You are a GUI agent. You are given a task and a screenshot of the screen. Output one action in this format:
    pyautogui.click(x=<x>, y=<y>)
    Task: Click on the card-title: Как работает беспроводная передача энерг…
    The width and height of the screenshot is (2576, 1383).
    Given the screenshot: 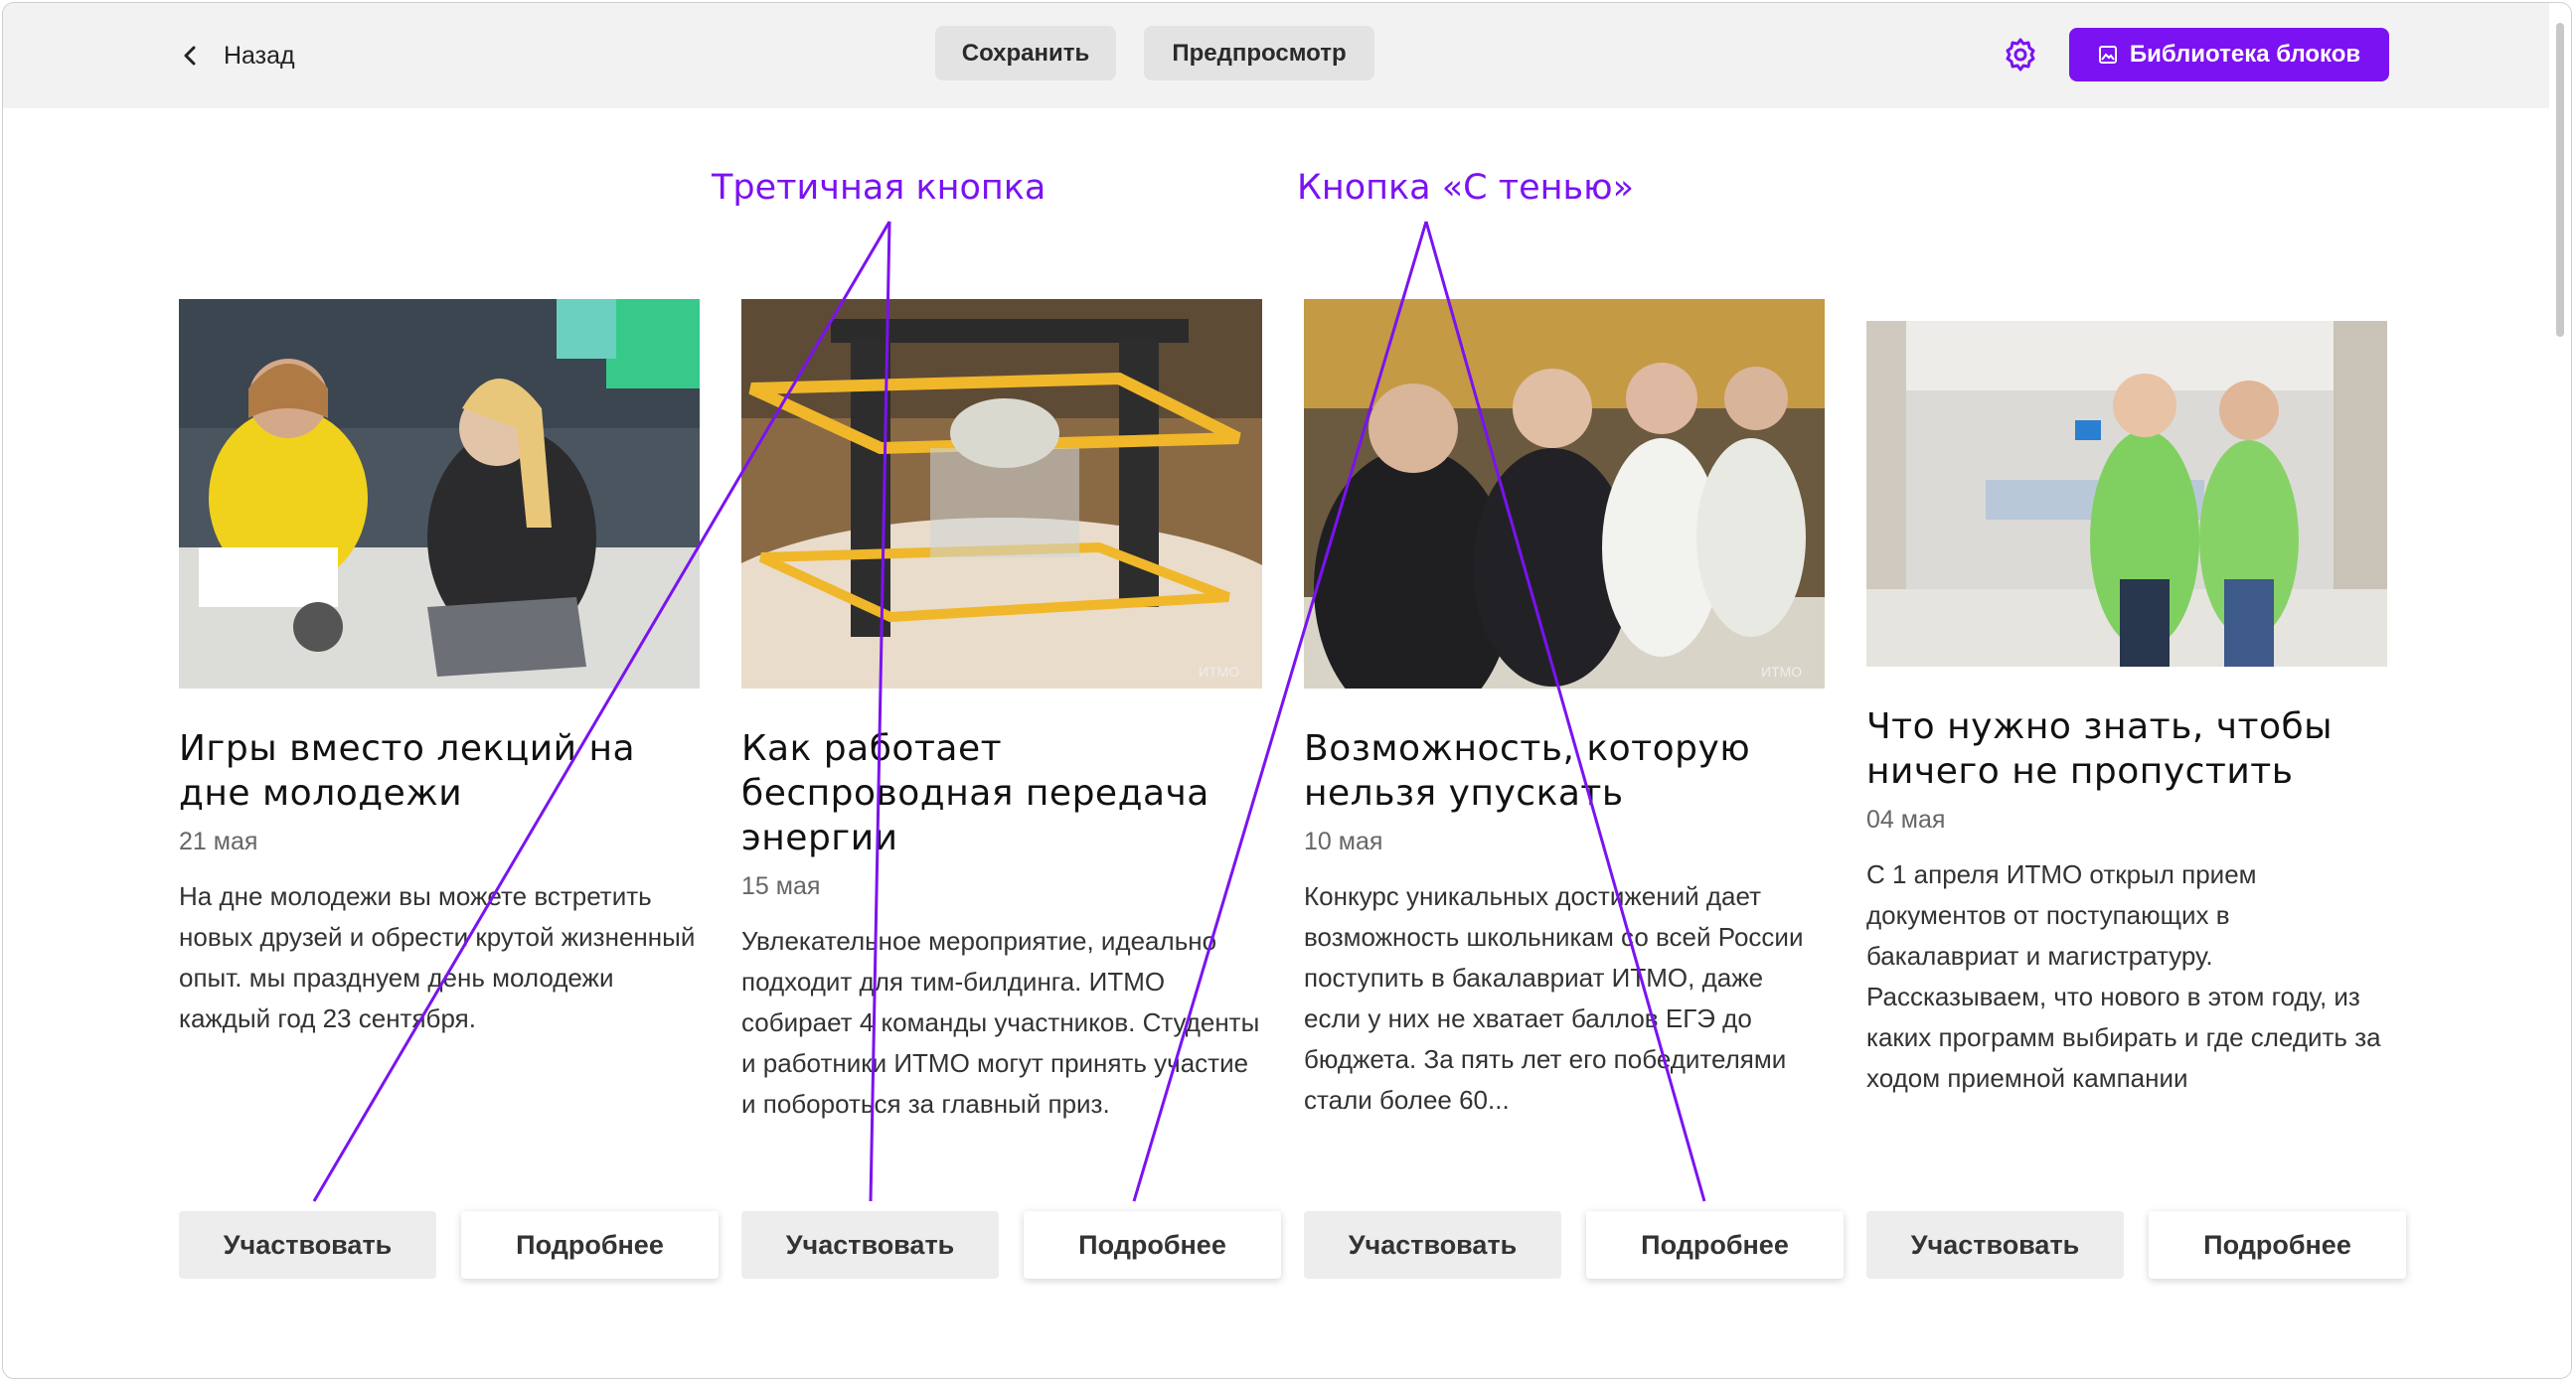 What is the action you would take?
    pyautogui.click(x=1001, y=793)
    